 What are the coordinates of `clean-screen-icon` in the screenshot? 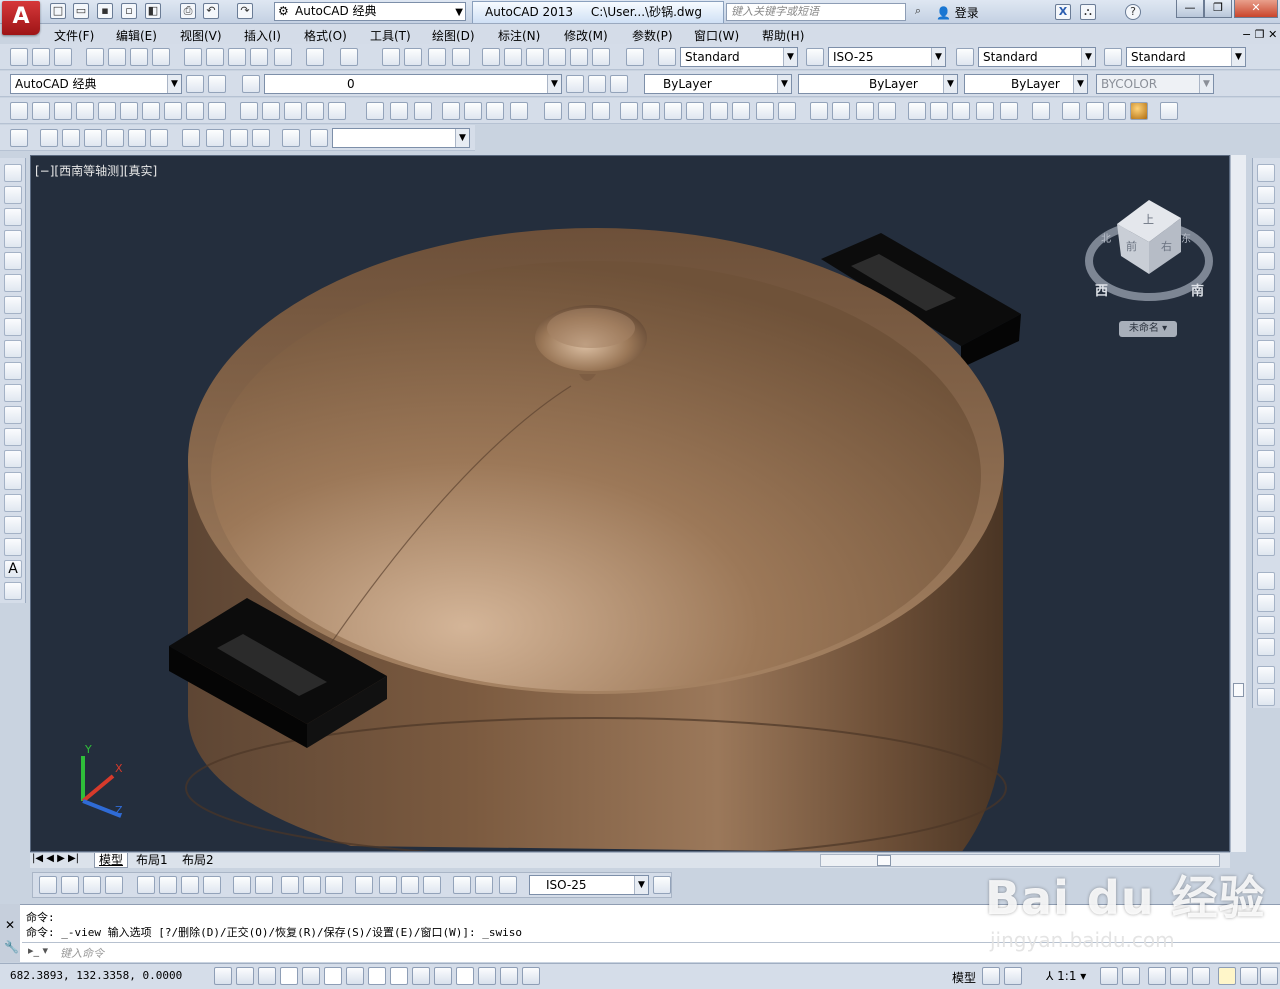 It's located at (1269, 976).